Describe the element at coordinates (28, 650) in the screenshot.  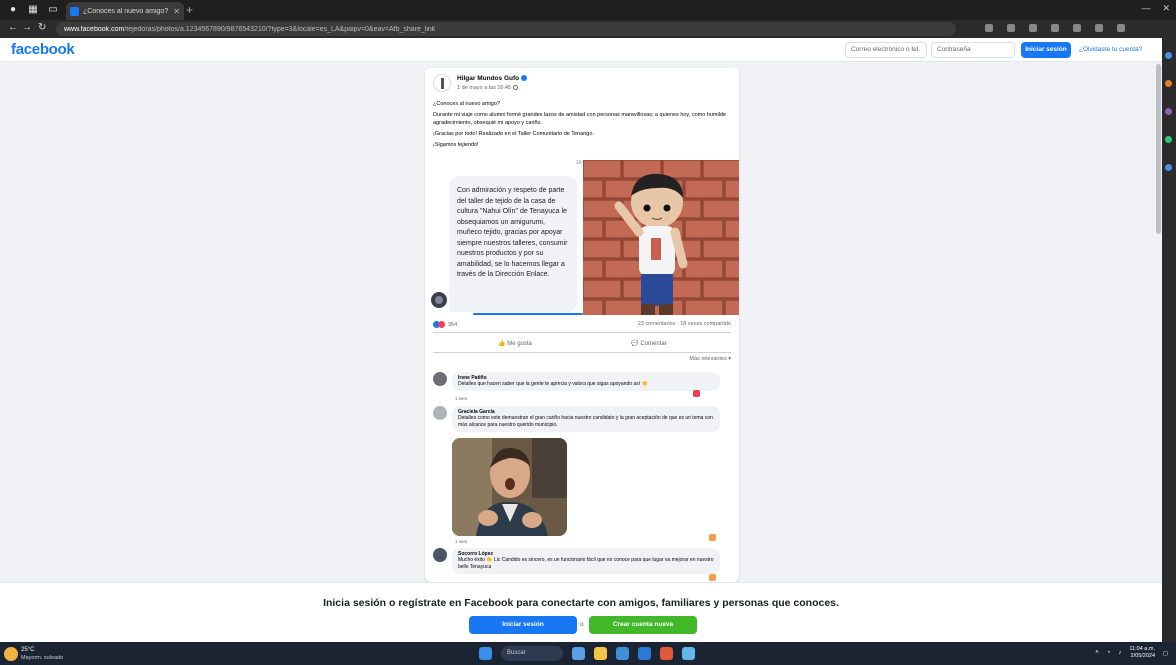
I see `weather-temp: 25°C` at that location.